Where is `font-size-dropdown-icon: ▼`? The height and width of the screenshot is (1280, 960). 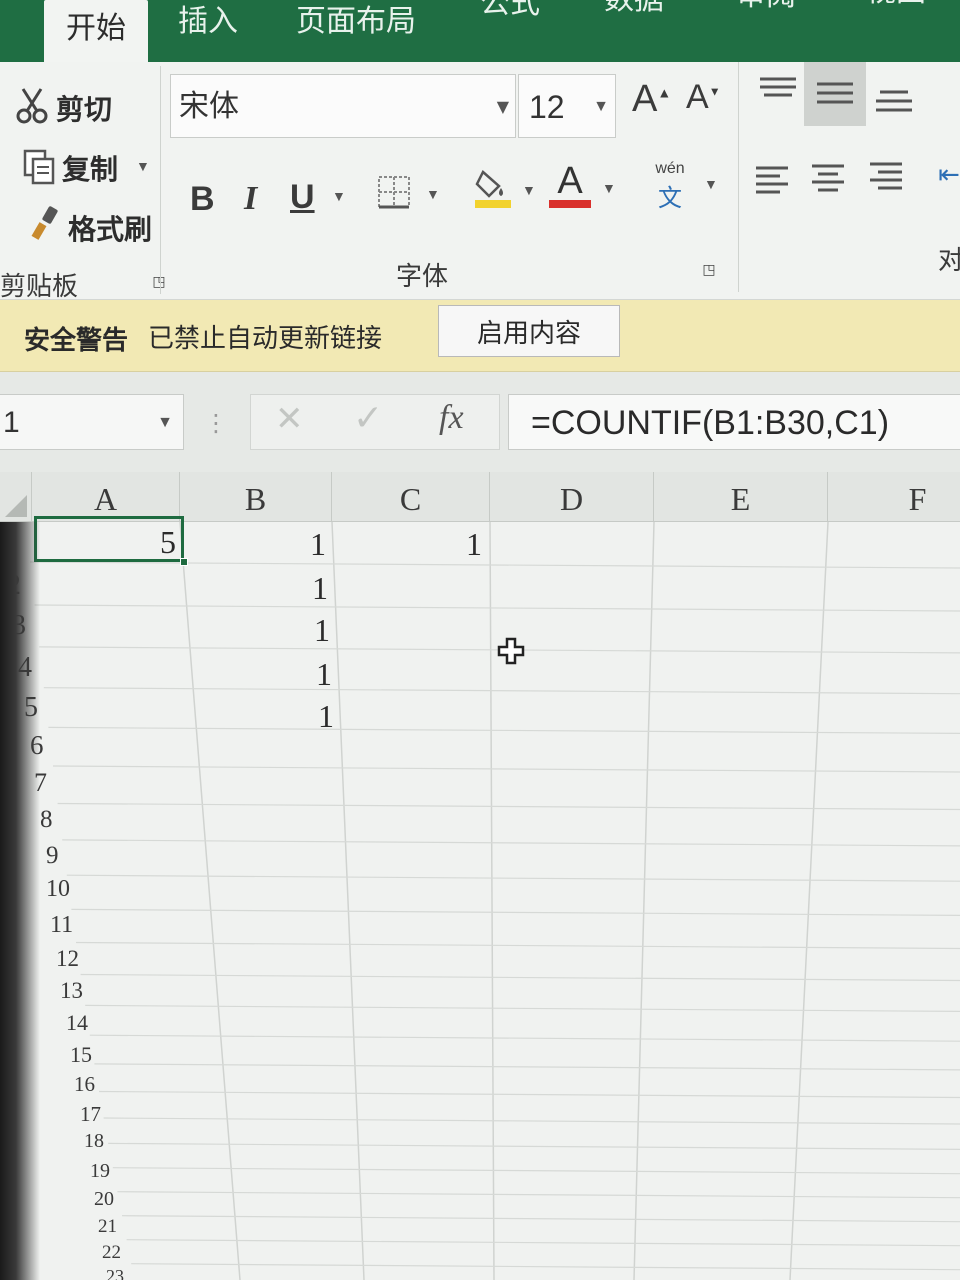 font-size-dropdown-icon: ▼ is located at coordinates (601, 107).